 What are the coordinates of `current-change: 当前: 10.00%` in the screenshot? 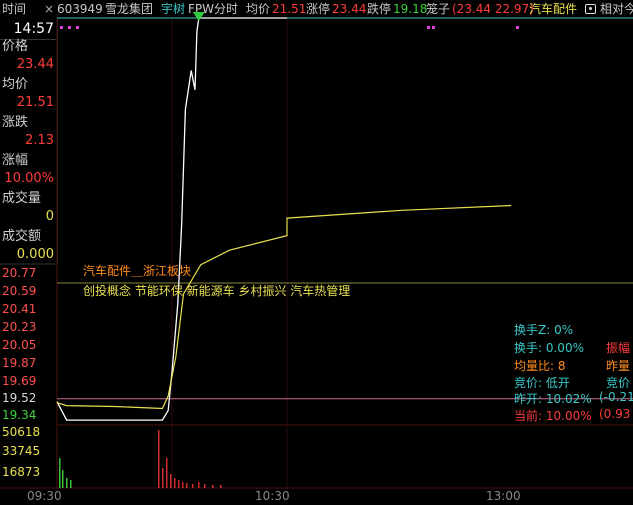 It's located at (553, 416).